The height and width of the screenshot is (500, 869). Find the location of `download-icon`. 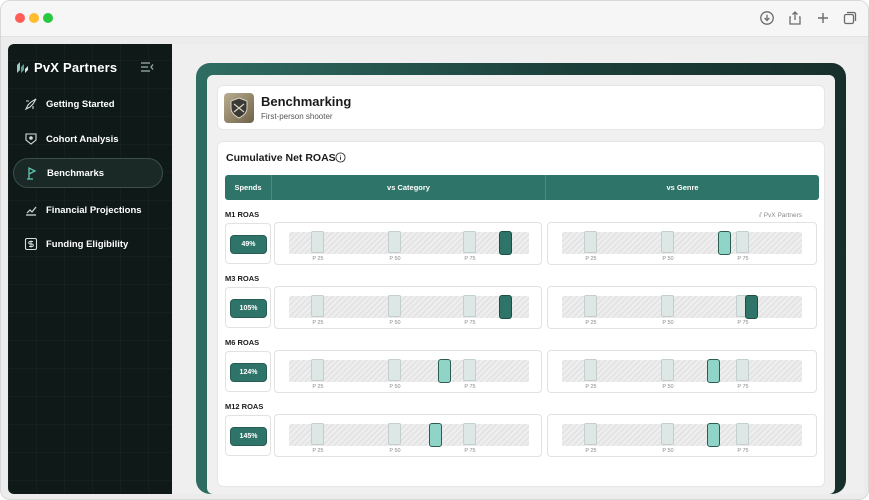

download-icon is located at coordinates (767, 18).